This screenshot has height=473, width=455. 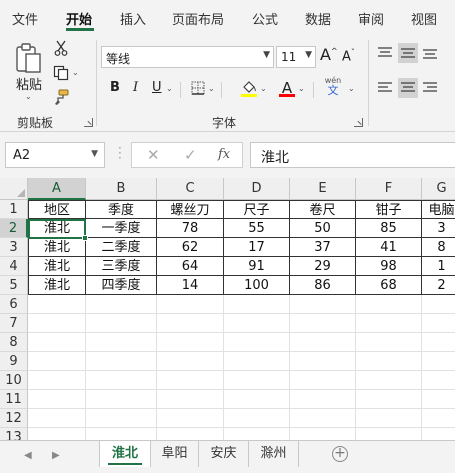 What do you see at coordinates (190, 209) in the screenshot?
I see `table-header-cell: 螺丝刀` at bounding box center [190, 209].